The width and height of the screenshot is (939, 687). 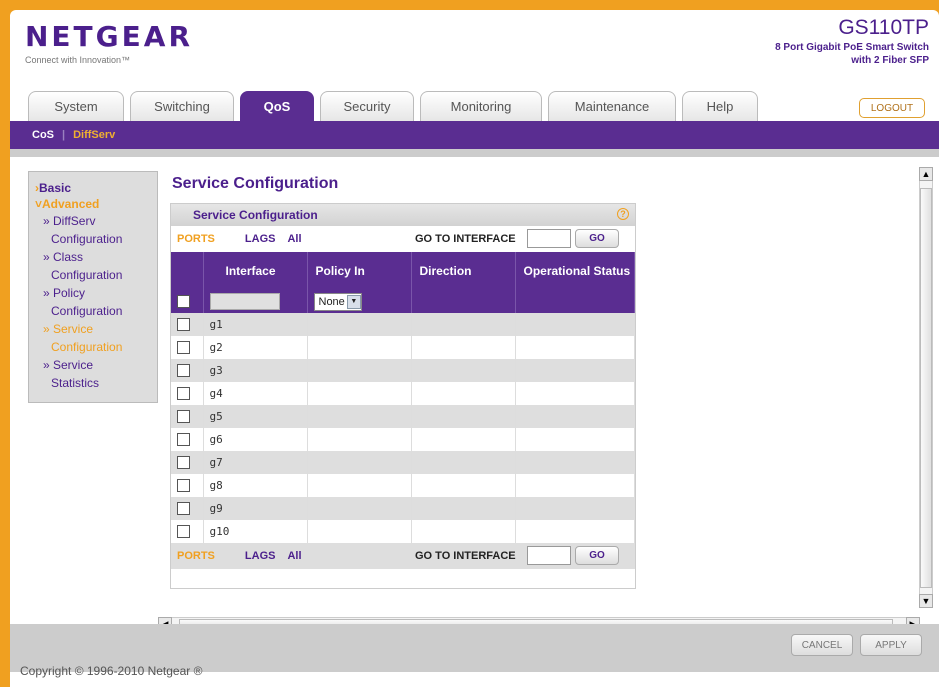 I want to click on policy-in-select: None ▼, so click(x=337, y=301).